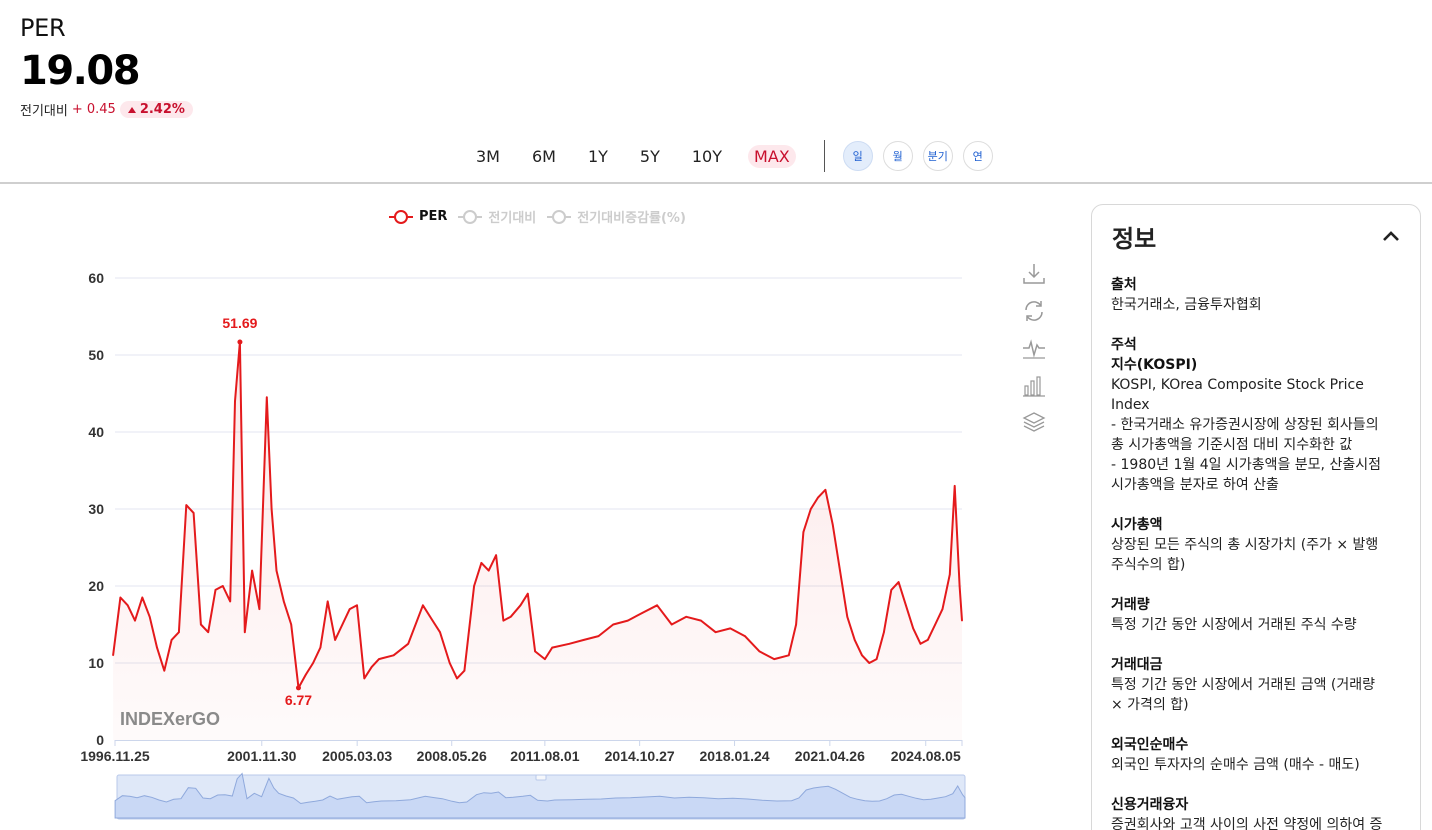 The width and height of the screenshot is (1432, 830). I want to click on x-tick-label: 2018.01.24, so click(734, 756).